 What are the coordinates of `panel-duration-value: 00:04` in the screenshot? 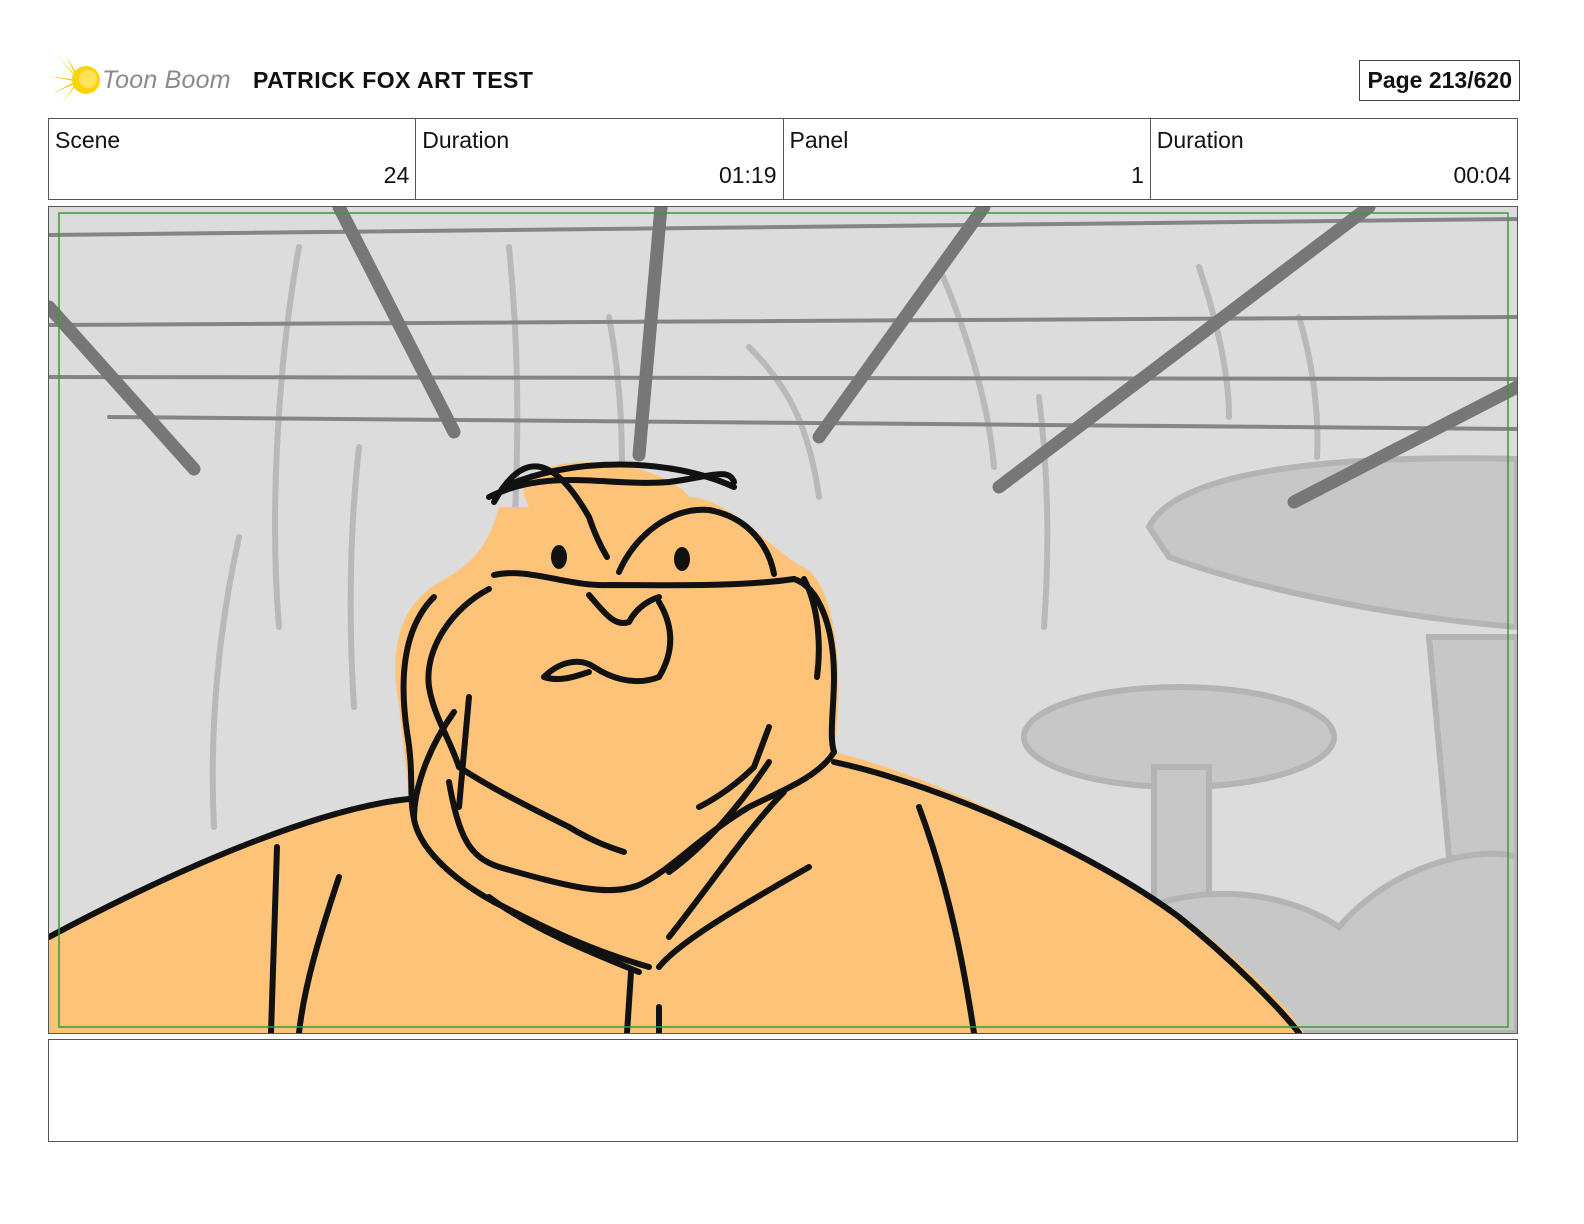 It's located at (1482, 175).